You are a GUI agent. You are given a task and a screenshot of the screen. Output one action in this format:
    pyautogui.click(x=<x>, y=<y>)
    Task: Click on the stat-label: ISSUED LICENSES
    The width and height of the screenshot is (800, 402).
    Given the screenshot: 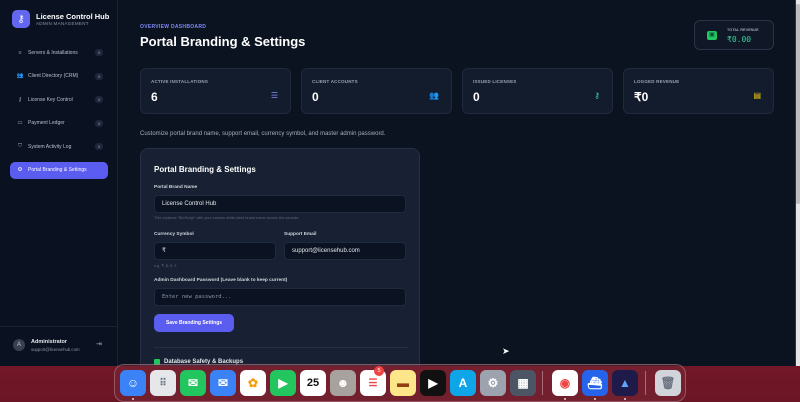 What is the action you would take?
    pyautogui.click(x=495, y=81)
    